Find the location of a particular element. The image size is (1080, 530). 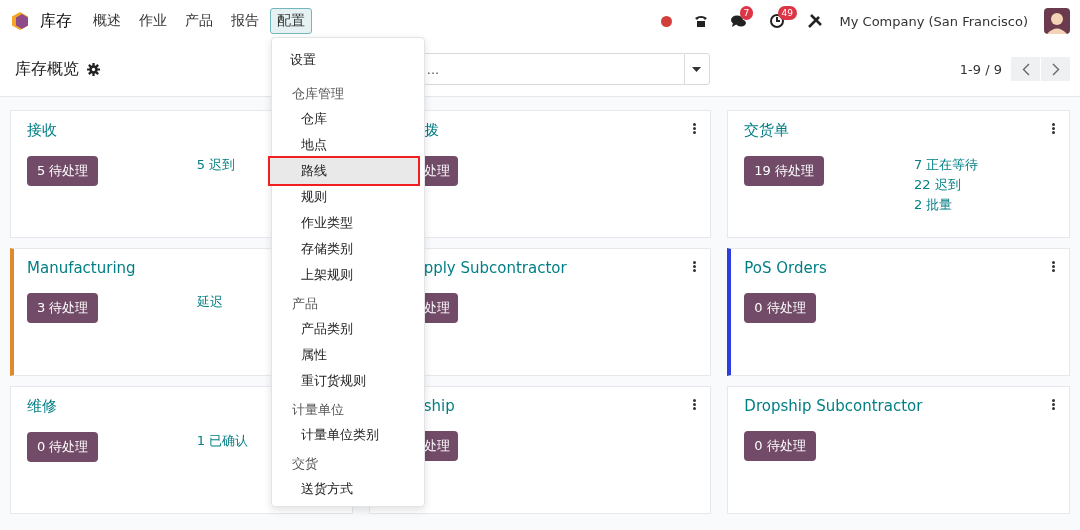

chevron-right-icon is located at coordinates (1055, 69).